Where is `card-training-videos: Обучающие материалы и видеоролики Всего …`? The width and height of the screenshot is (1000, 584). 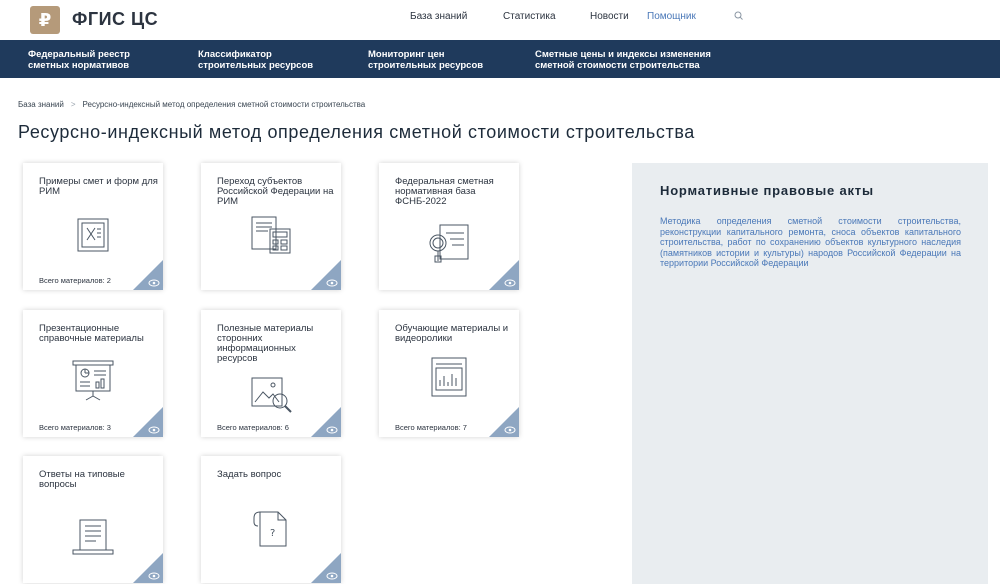
card-training-videos: Обучающие материалы и видеоролики Всего … is located at coordinates (449, 373).